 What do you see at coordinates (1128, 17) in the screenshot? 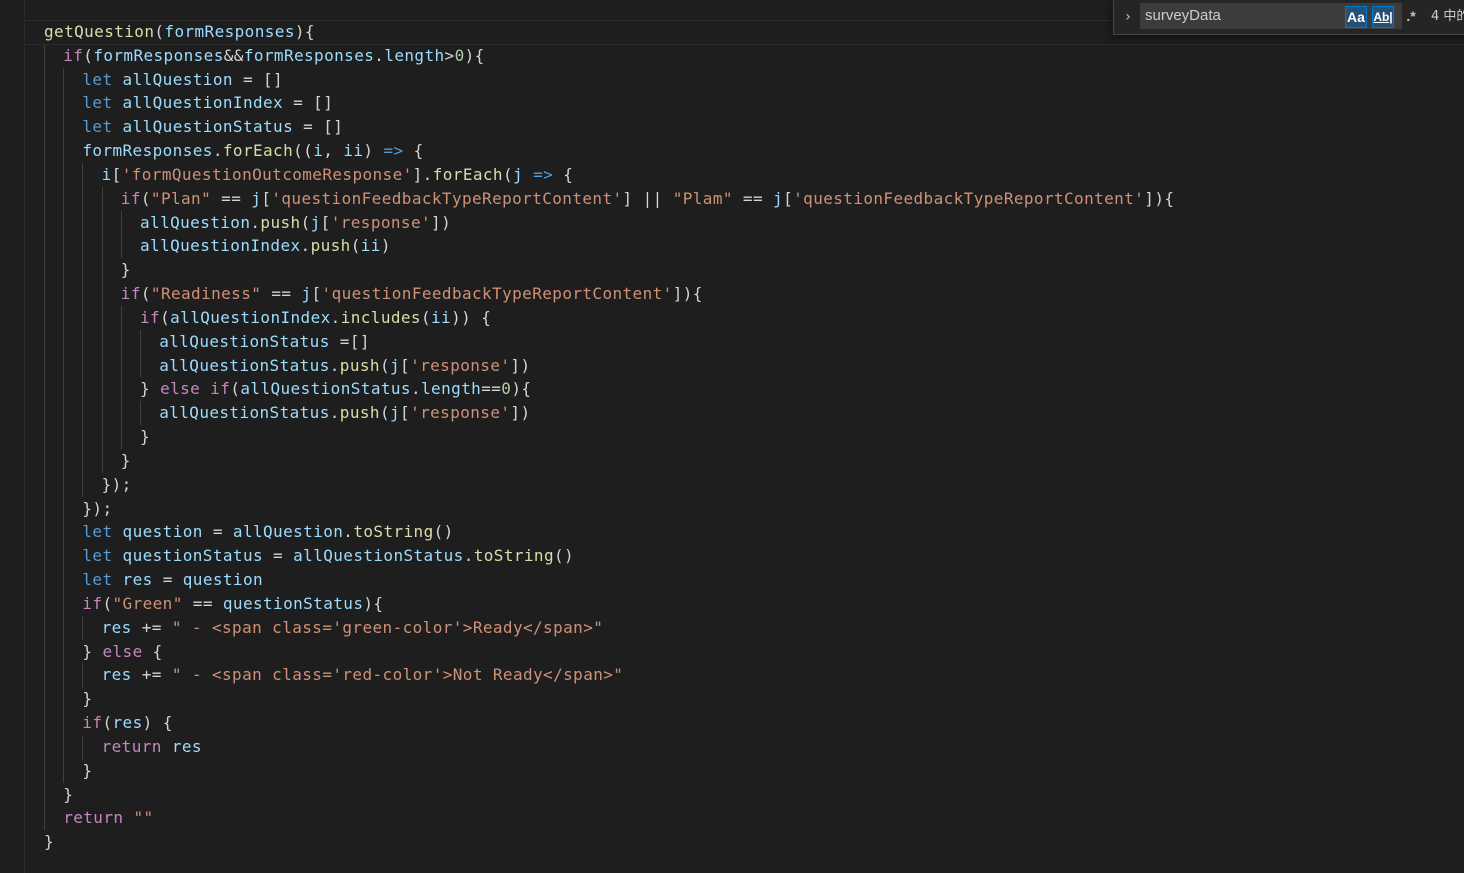
I see `chevron-right-icon: ›` at bounding box center [1128, 17].